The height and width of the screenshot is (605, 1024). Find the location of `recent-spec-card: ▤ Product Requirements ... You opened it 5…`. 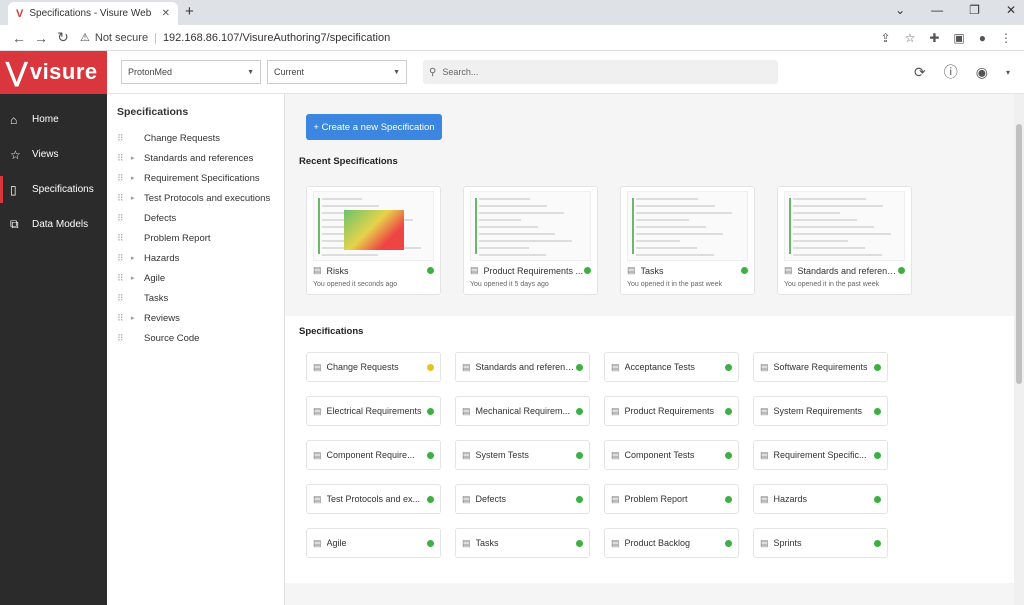

recent-spec-card: ▤ Product Requirements ... You opened it 5… is located at coordinates (530, 240).